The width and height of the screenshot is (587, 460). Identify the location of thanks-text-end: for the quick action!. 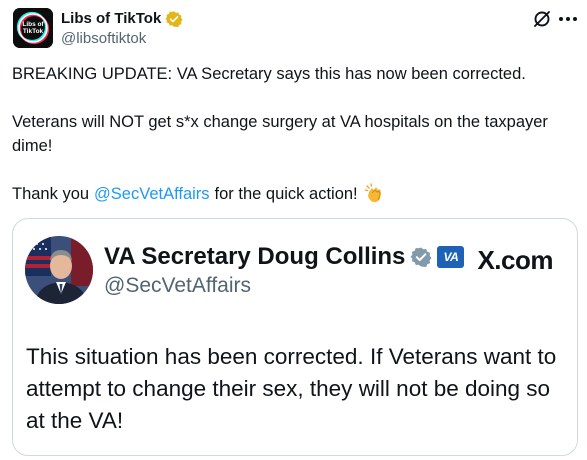
(286, 194).